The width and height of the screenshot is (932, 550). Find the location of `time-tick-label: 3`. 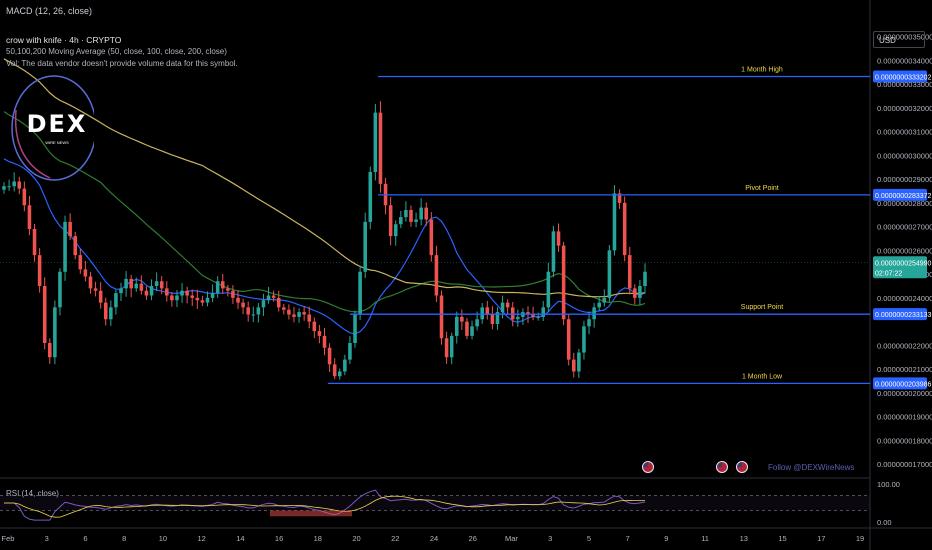

time-tick-label: 3 is located at coordinates (47, 538).